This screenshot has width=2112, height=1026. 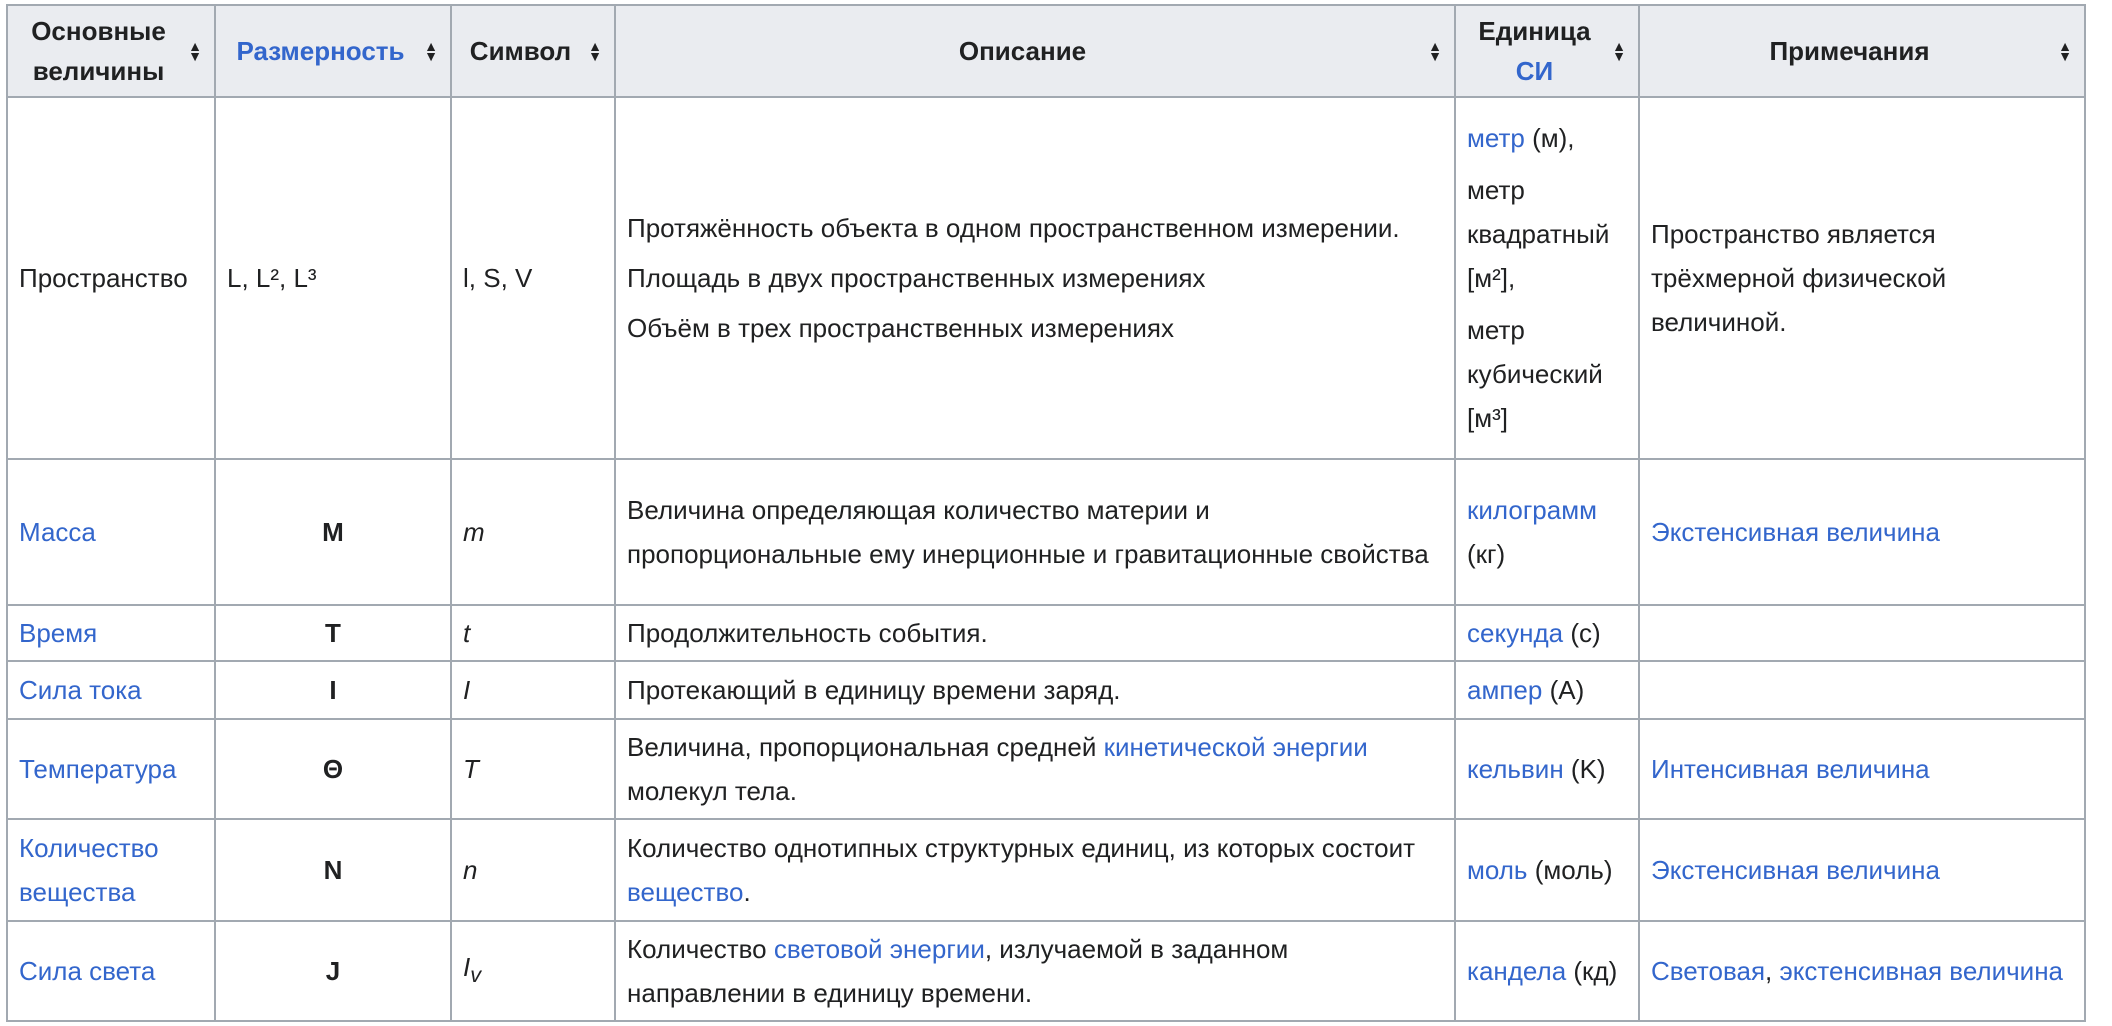 What do you see at coordinates (89, 870) in the screenshot?
I see `quantity-link-amount: Количество вещества` at bounding box center [89, 870].